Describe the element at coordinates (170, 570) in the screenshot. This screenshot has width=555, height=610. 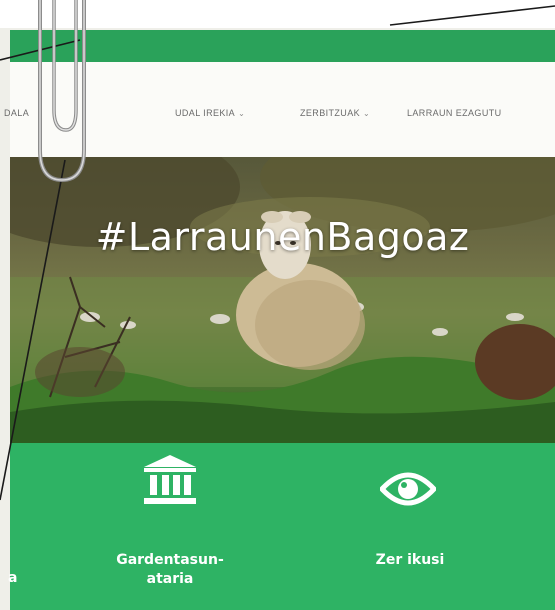
I see `feature-label: Gardentasun- ataria` at that location.